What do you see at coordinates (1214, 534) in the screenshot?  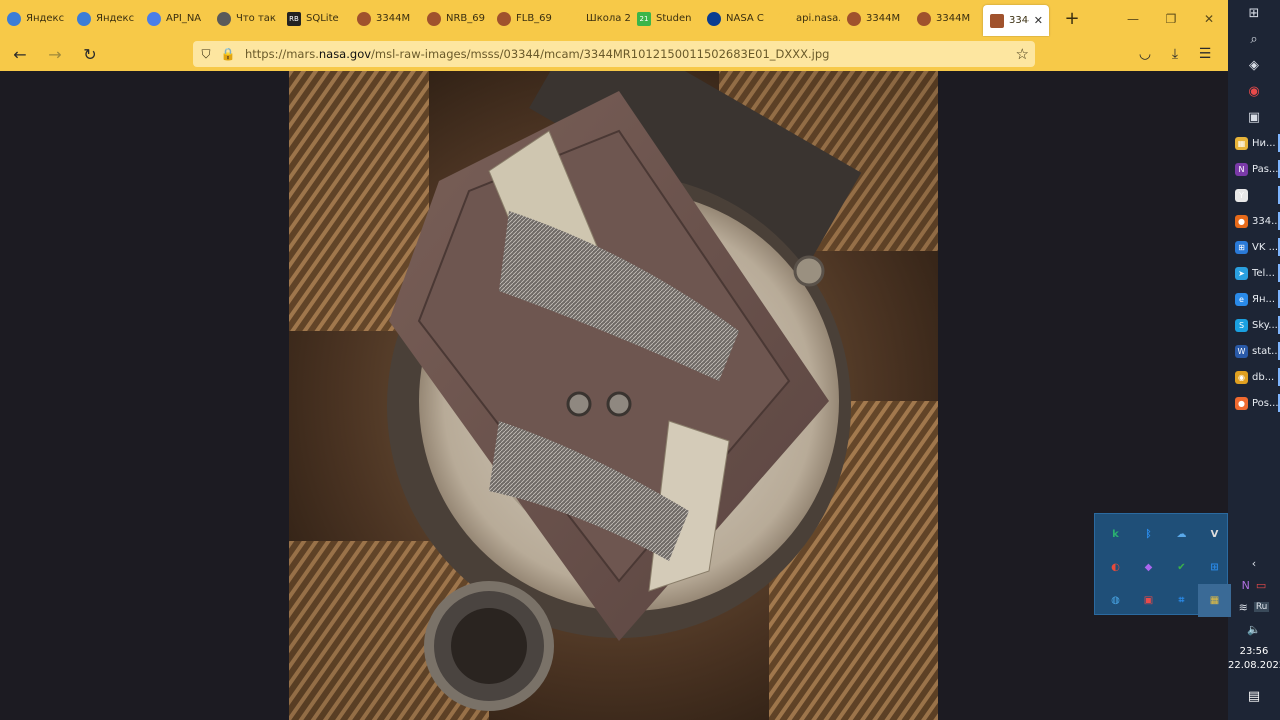 I see `tray-icon-3: V` at bounding box center [1214, 534].